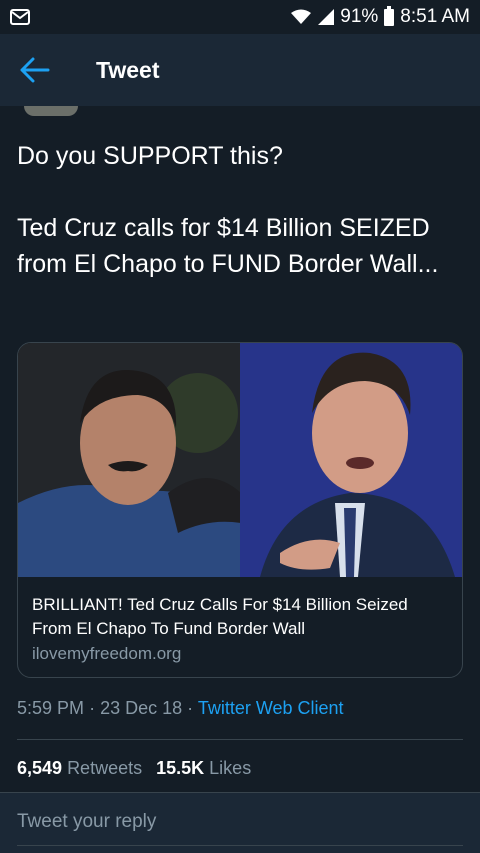  I want to click on likes-count: 15.5K, so click(180, 768).